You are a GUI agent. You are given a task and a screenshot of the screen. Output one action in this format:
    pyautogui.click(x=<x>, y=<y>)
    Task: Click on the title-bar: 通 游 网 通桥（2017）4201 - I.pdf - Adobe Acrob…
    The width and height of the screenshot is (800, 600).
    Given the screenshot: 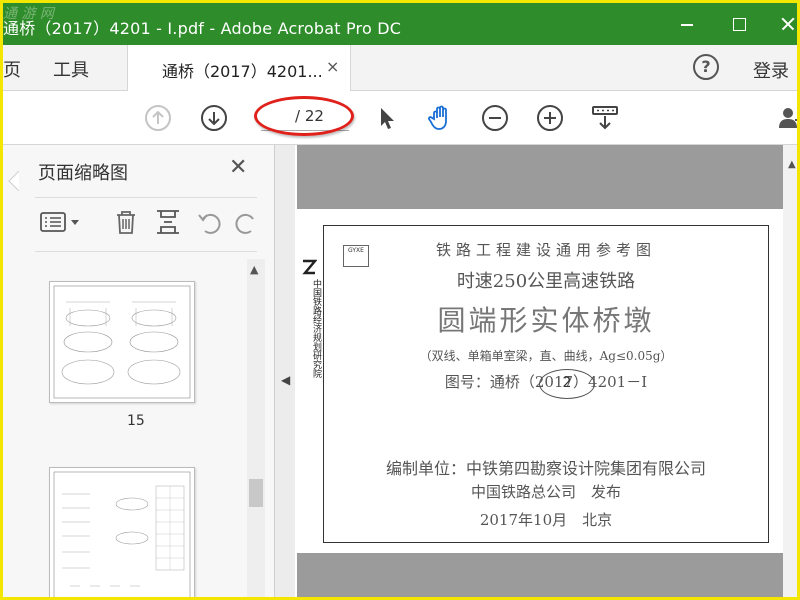 What is the action you would take?
    pyautogui.click(x=400, y=24)
    